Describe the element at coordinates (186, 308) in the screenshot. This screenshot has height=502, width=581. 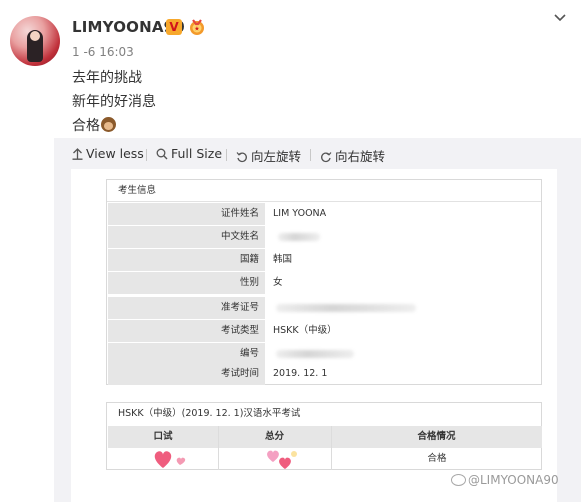
I see `info-label: 准考证号` at that location.